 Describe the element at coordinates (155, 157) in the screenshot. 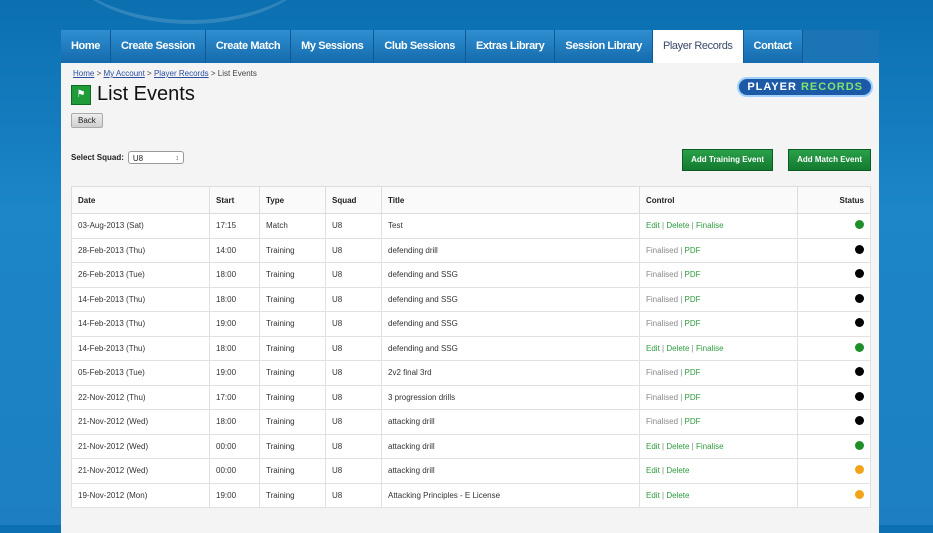

I see `squad-select: U8 ↕` at that location.